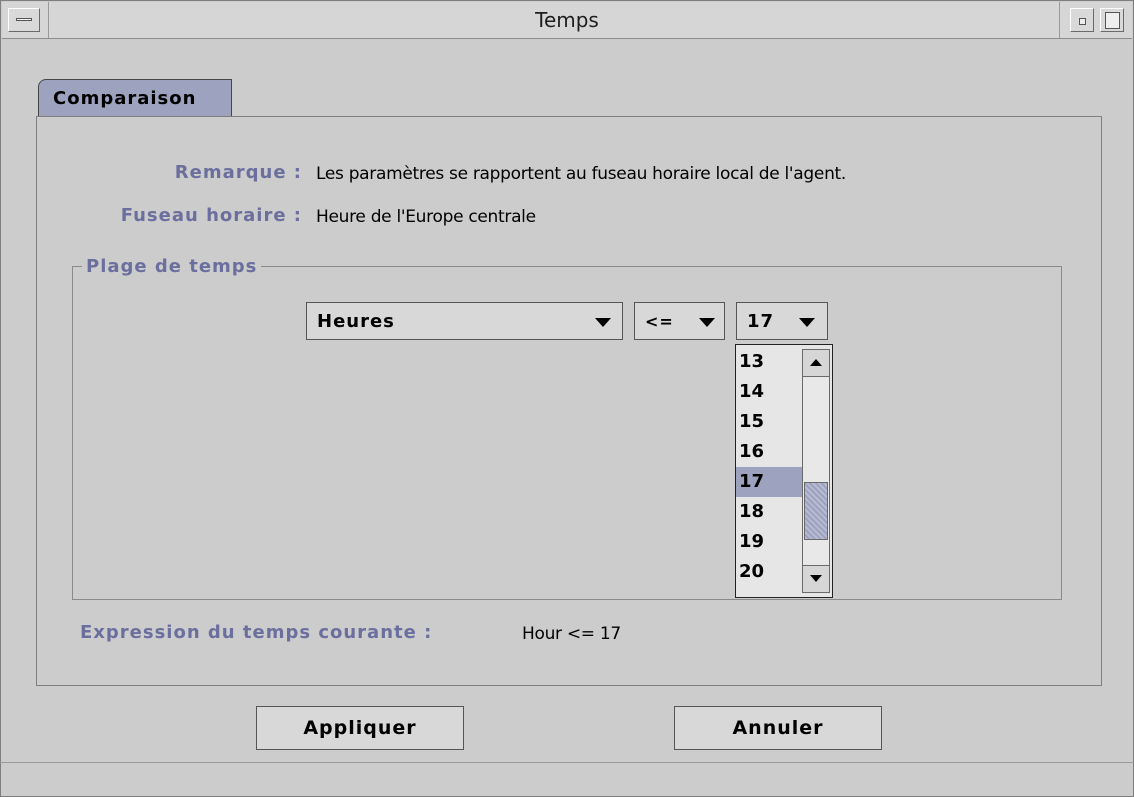 This screenshot has height=797, width=1134. I want to click on window-bottom-divider, so click(567, 762).